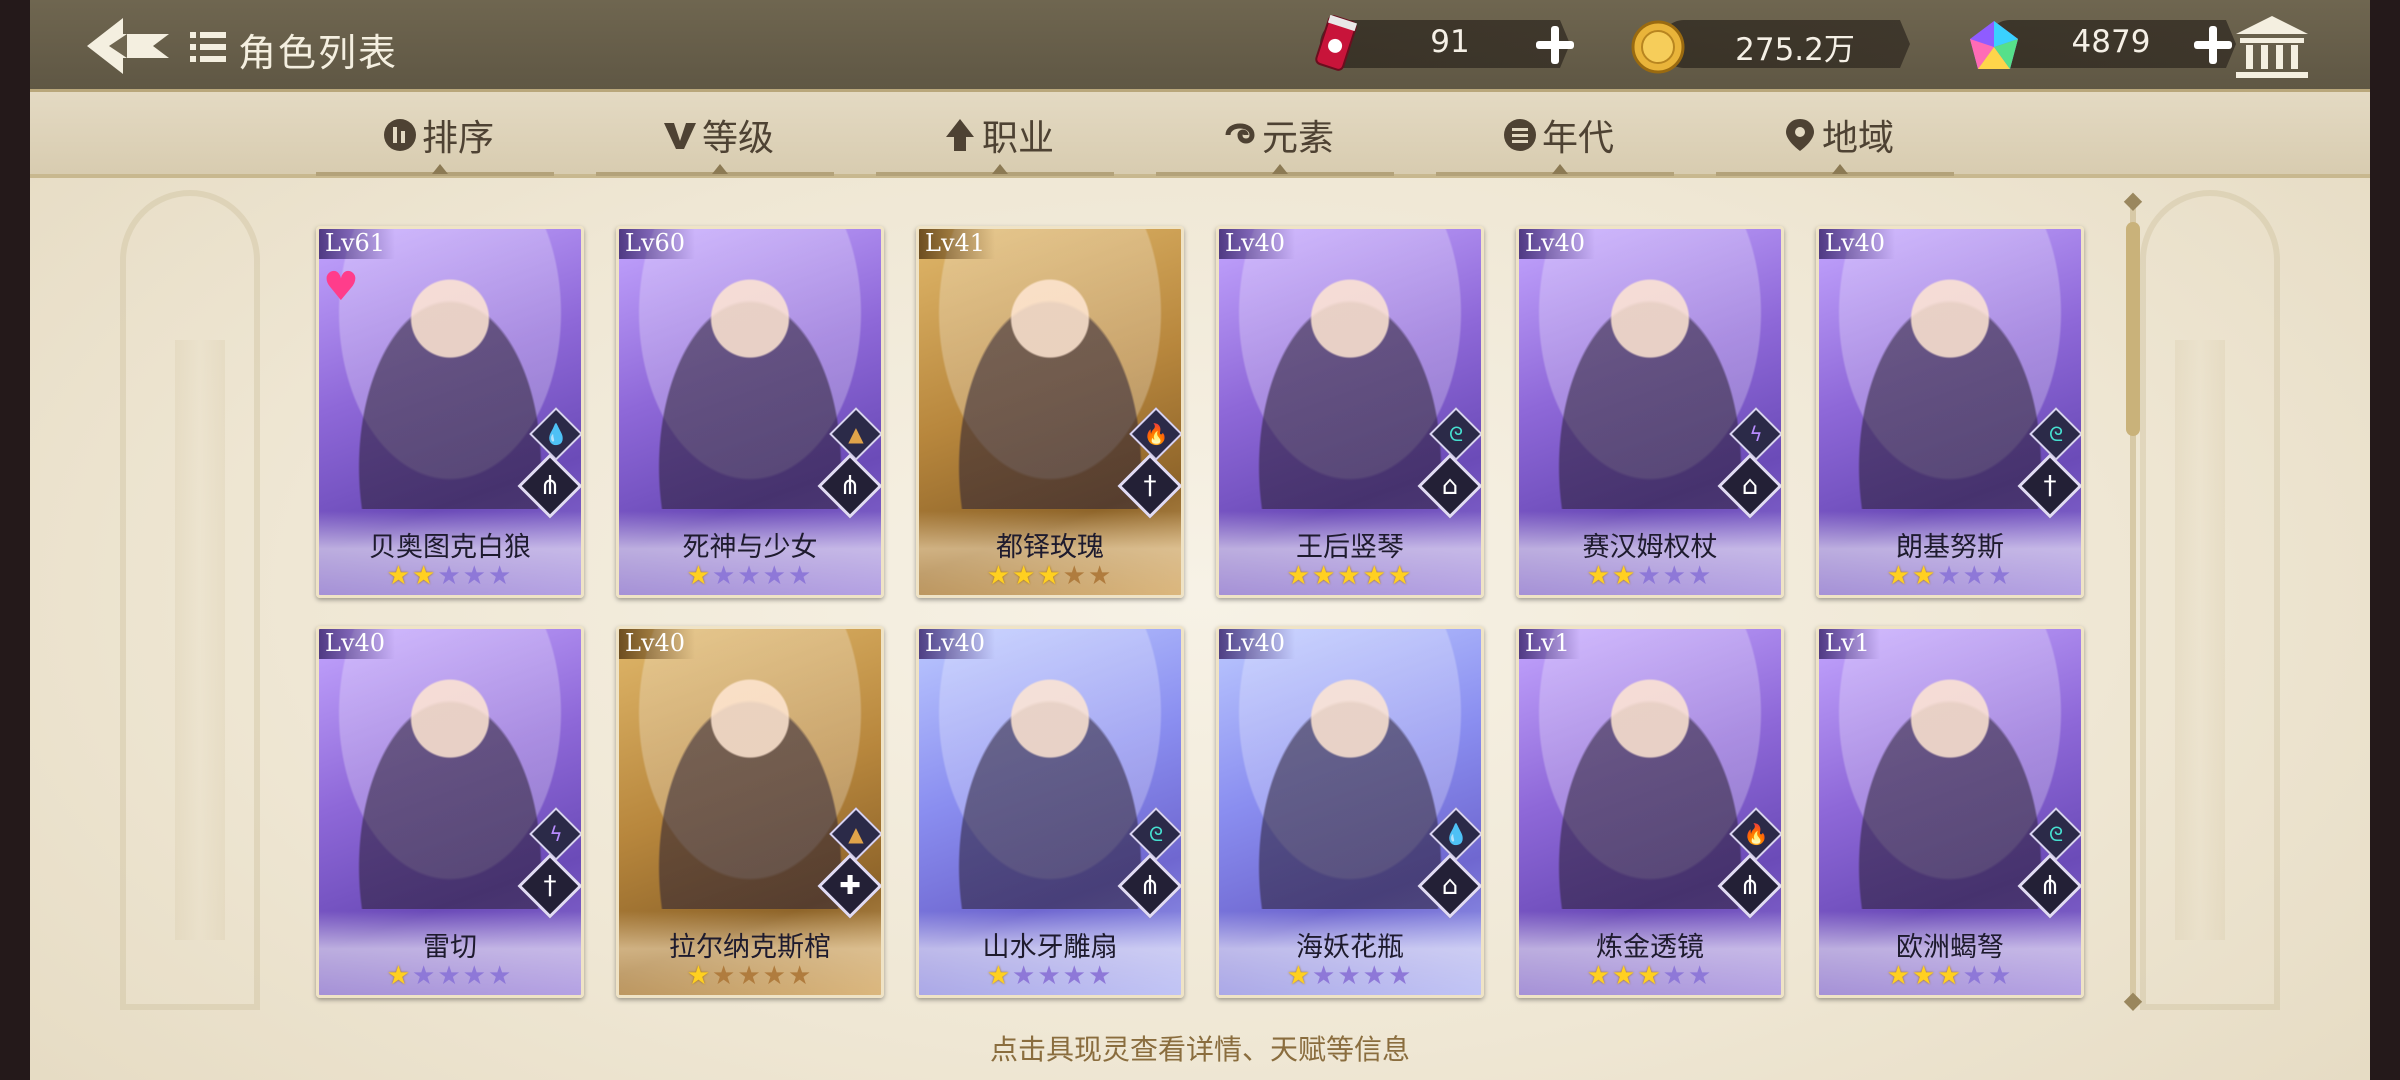  I want to click on scroll-top-ornament-icon: ◆, so click(2133, 200).